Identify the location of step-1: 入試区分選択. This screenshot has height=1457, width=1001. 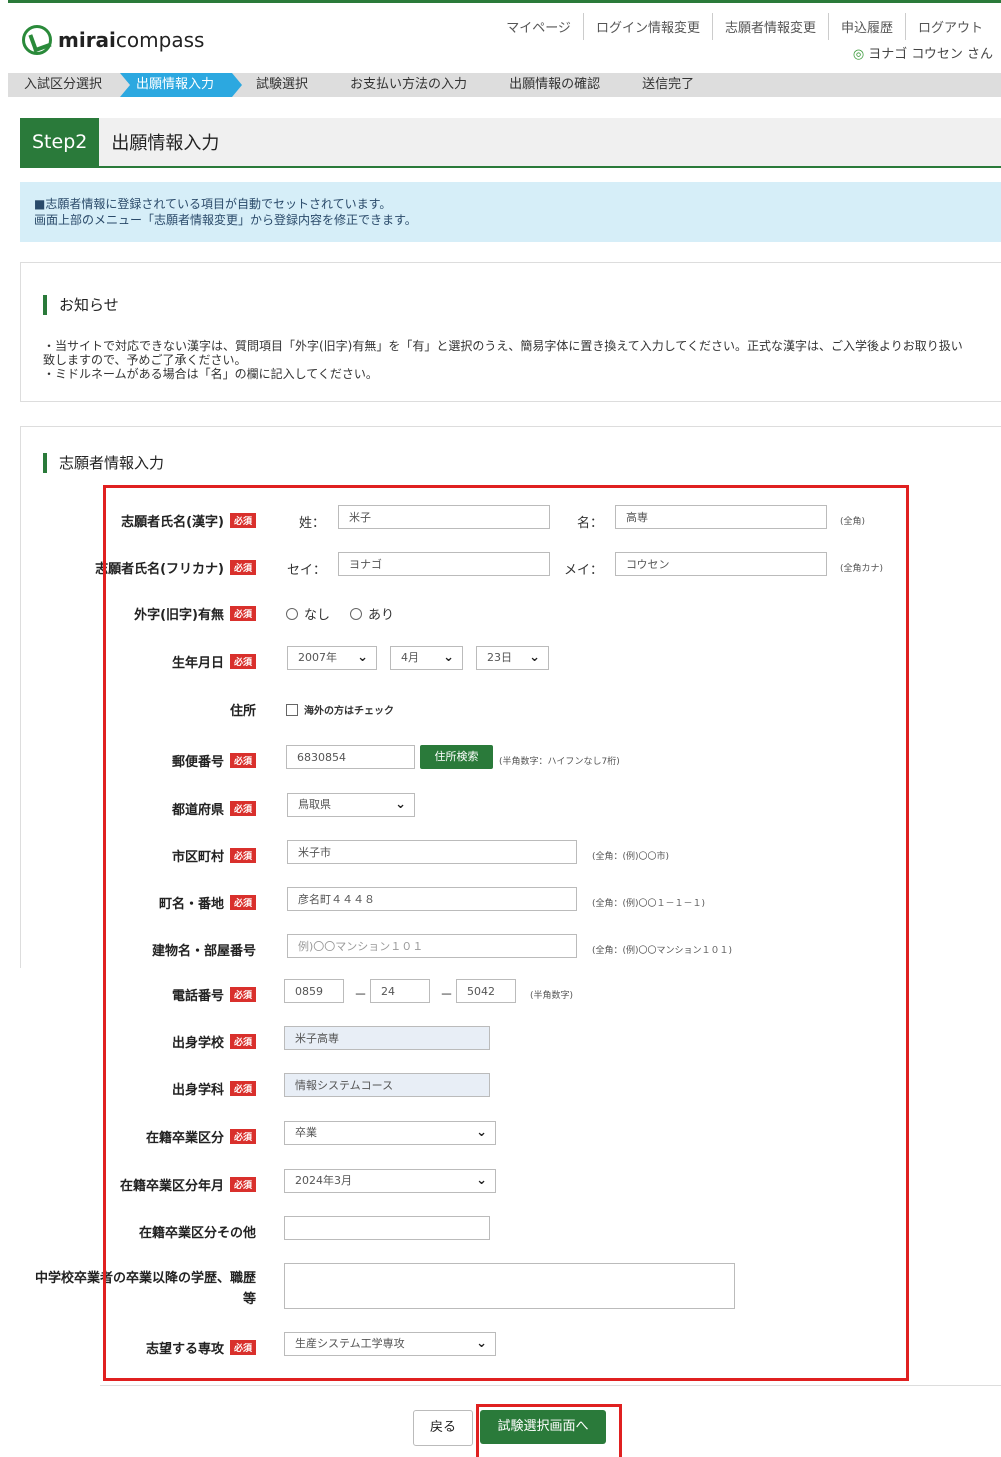
(69, 85).